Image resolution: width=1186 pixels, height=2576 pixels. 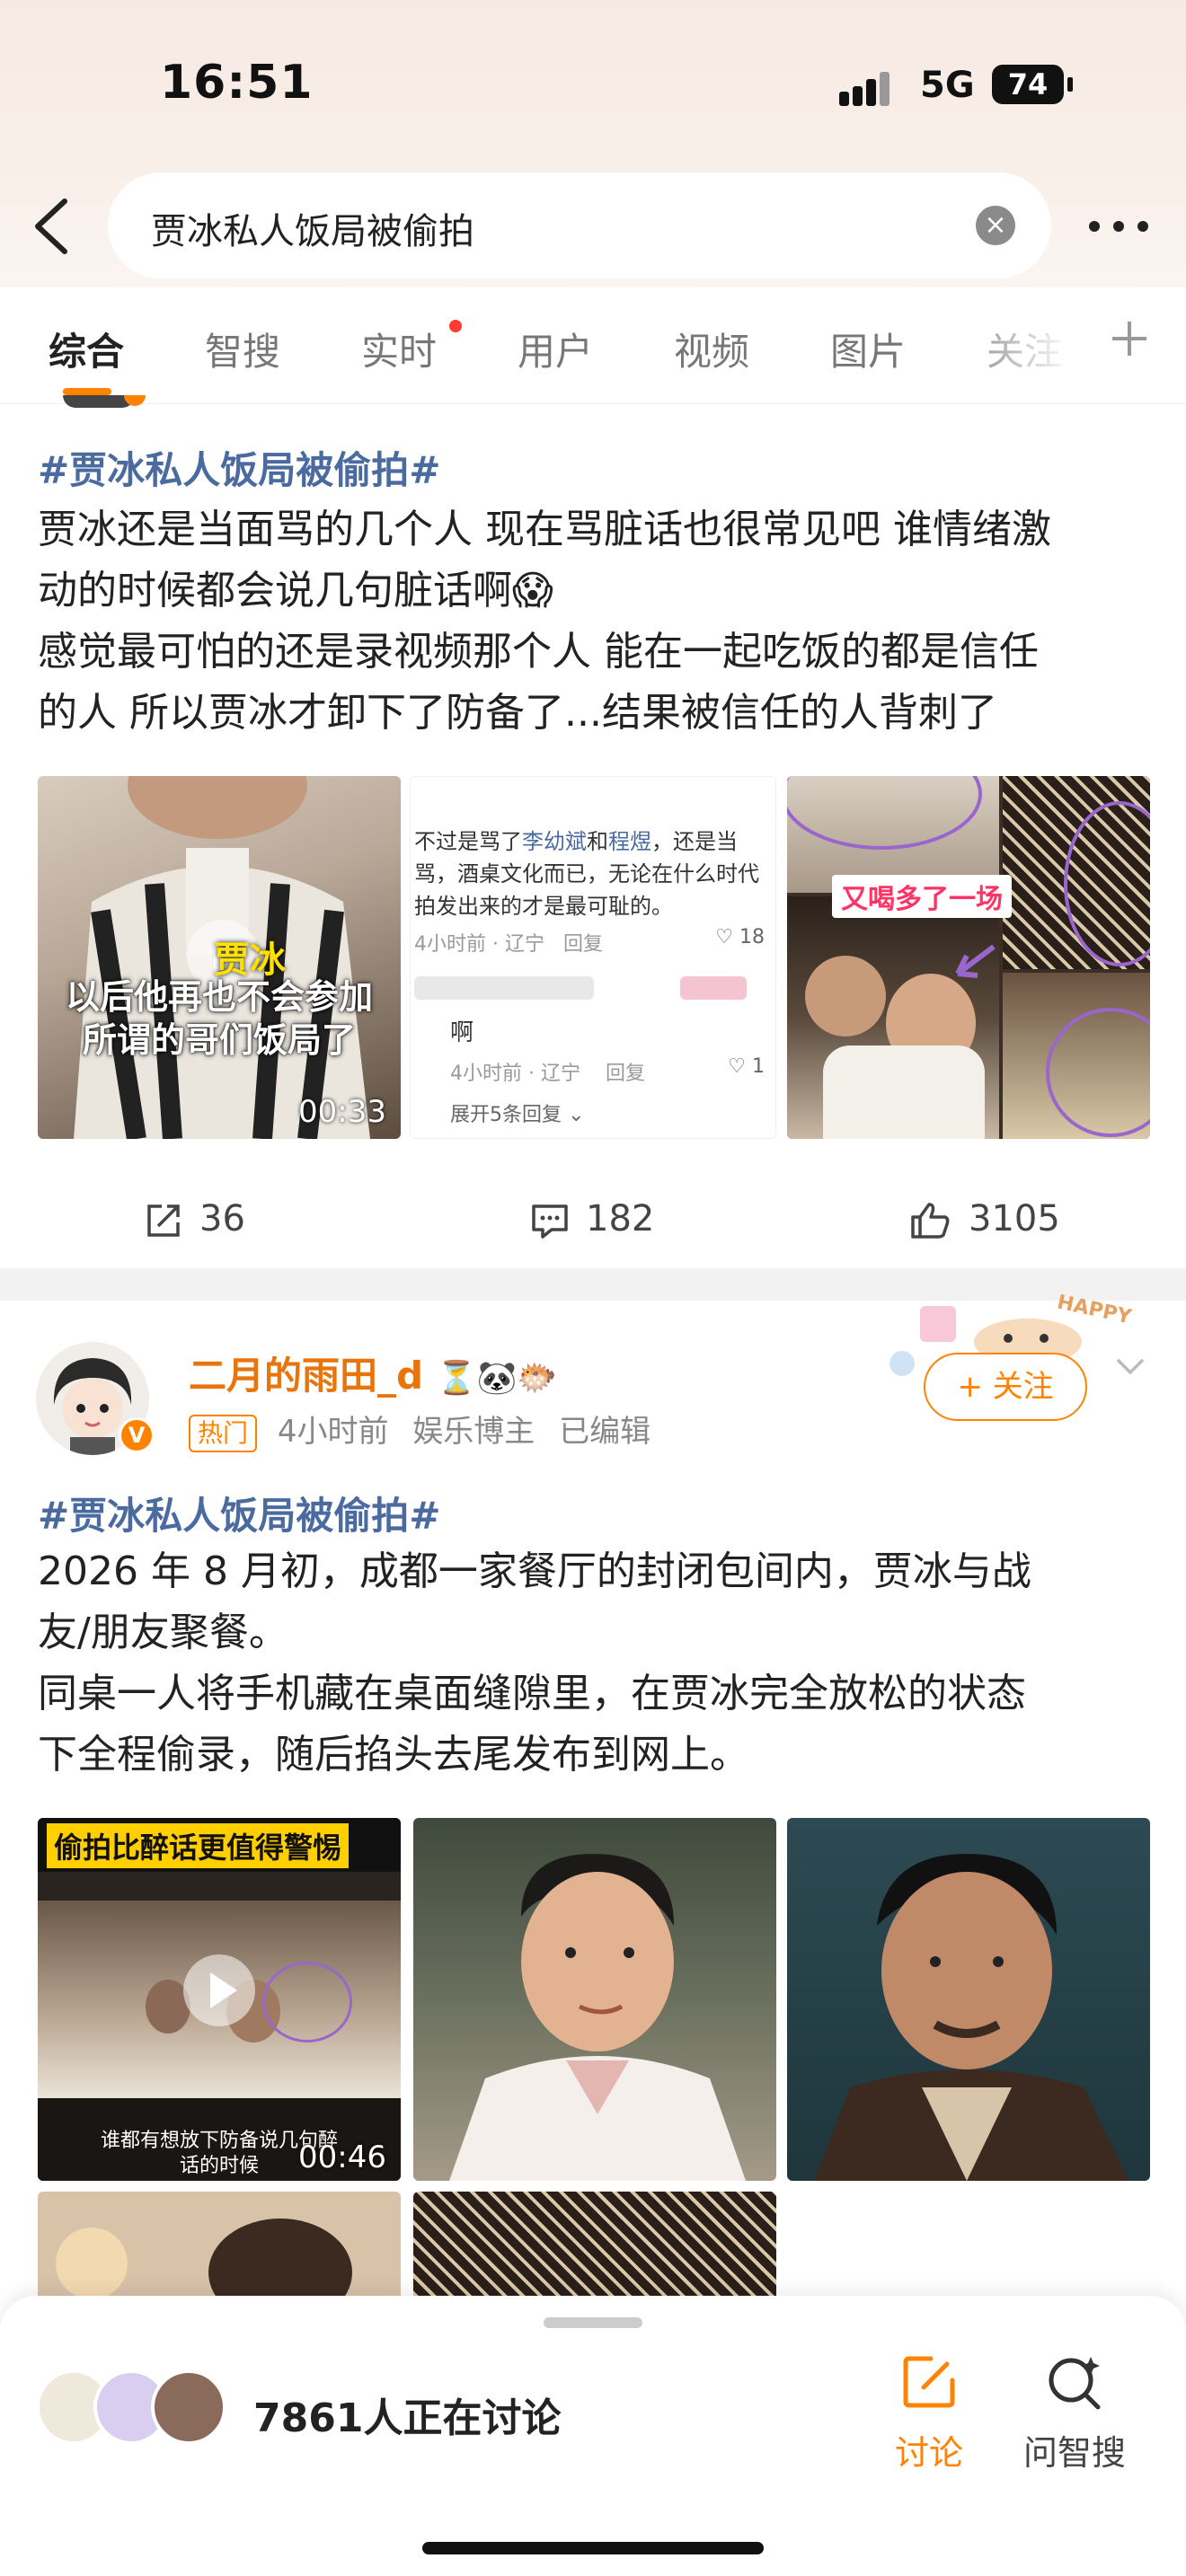 I want to click on thumbs-up-icon, so click(x=930, y=1221).